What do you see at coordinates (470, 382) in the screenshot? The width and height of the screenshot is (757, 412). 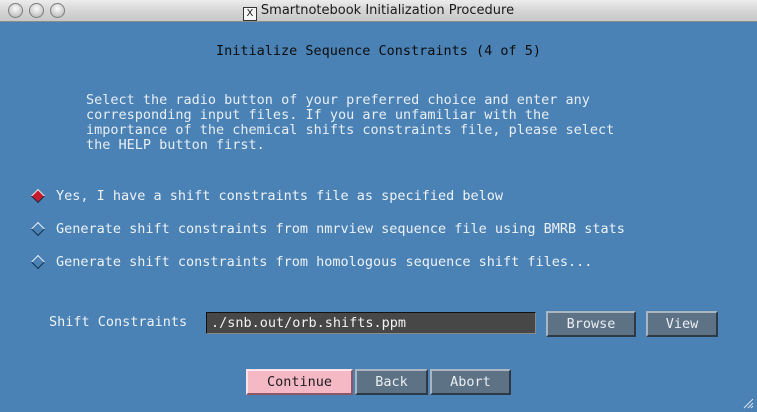 I see `abort-button: Abort` at bounding box center [470, 382].